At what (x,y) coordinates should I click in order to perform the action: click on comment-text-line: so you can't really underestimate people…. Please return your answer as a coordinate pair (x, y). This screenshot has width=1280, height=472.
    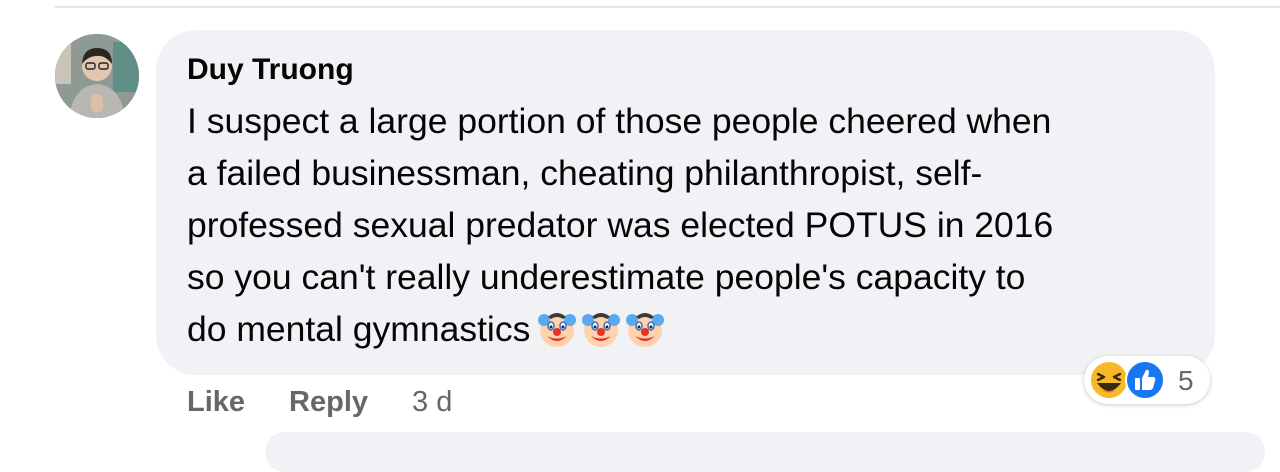
    Looking at the image, I should click on (606, 277).